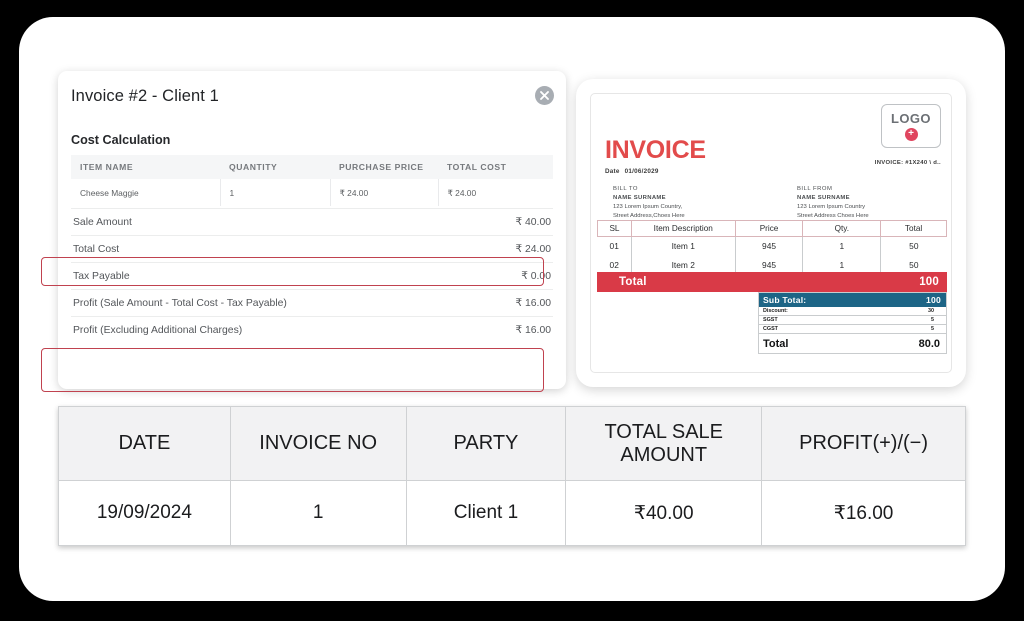  Describe the element at coordinates (769, 228) in the screenshot. I see `column-header-price: Price` at that location.